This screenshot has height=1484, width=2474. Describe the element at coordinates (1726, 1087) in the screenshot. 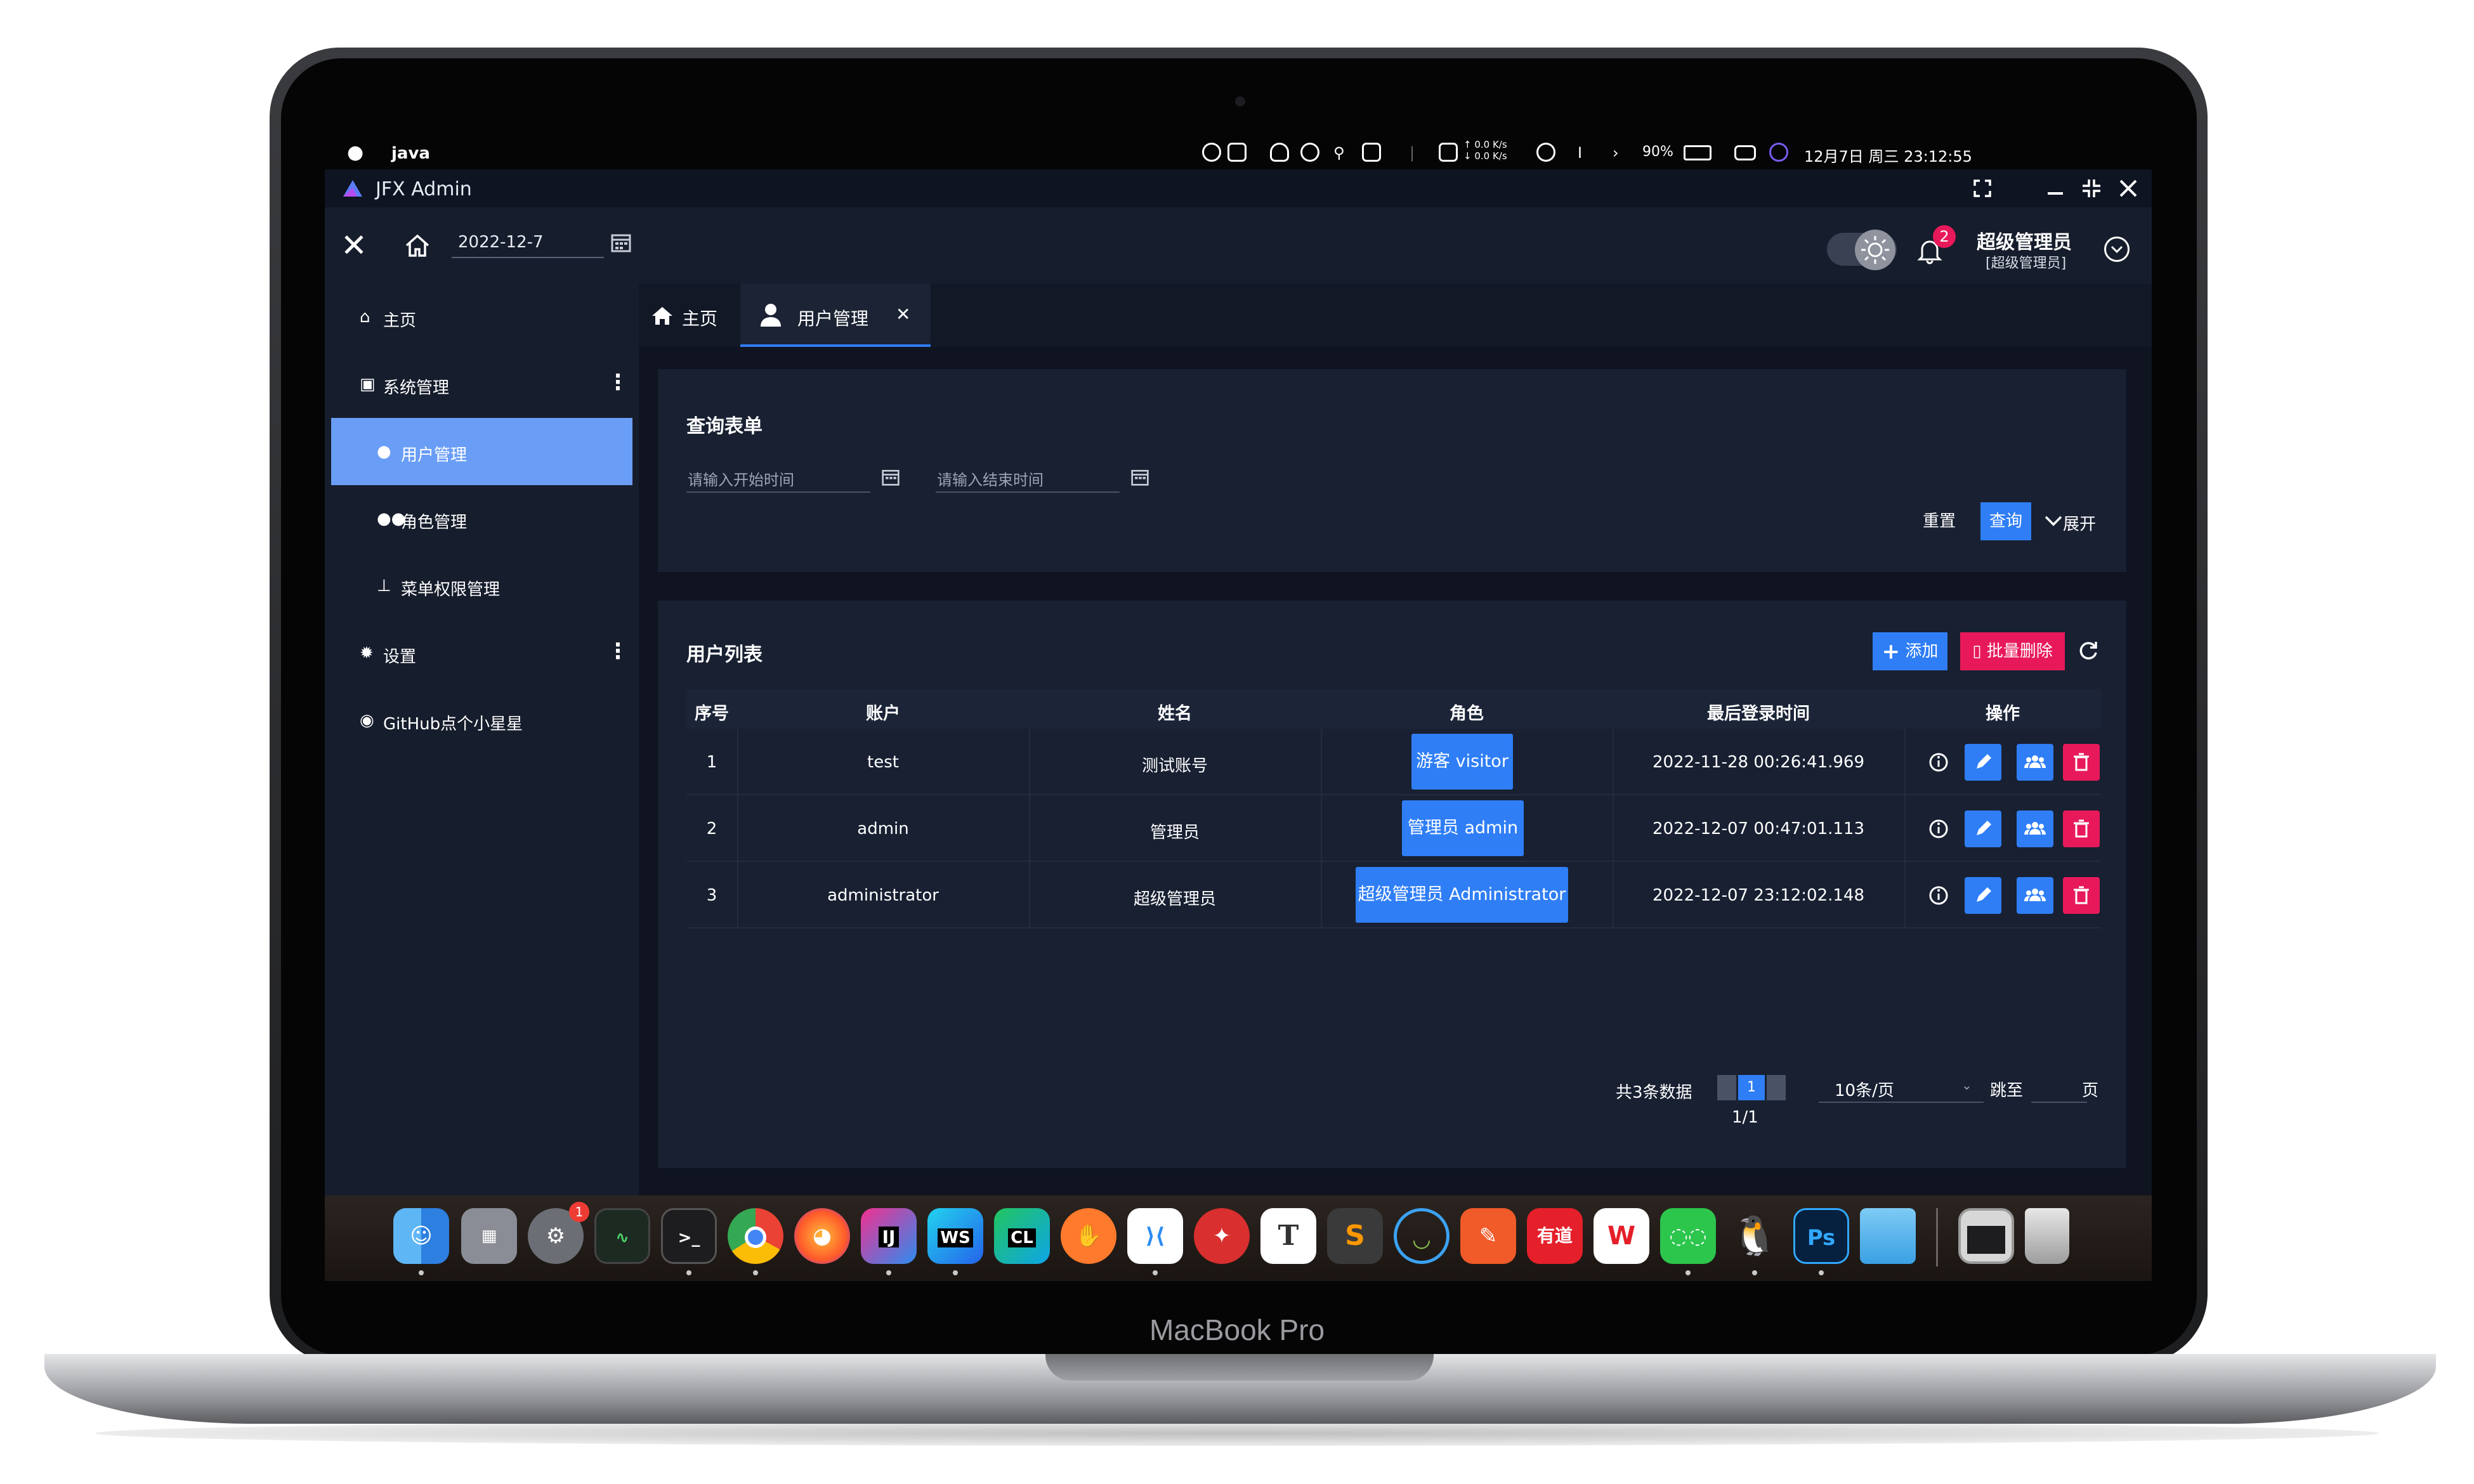

I see `prev-page-button` at that location.